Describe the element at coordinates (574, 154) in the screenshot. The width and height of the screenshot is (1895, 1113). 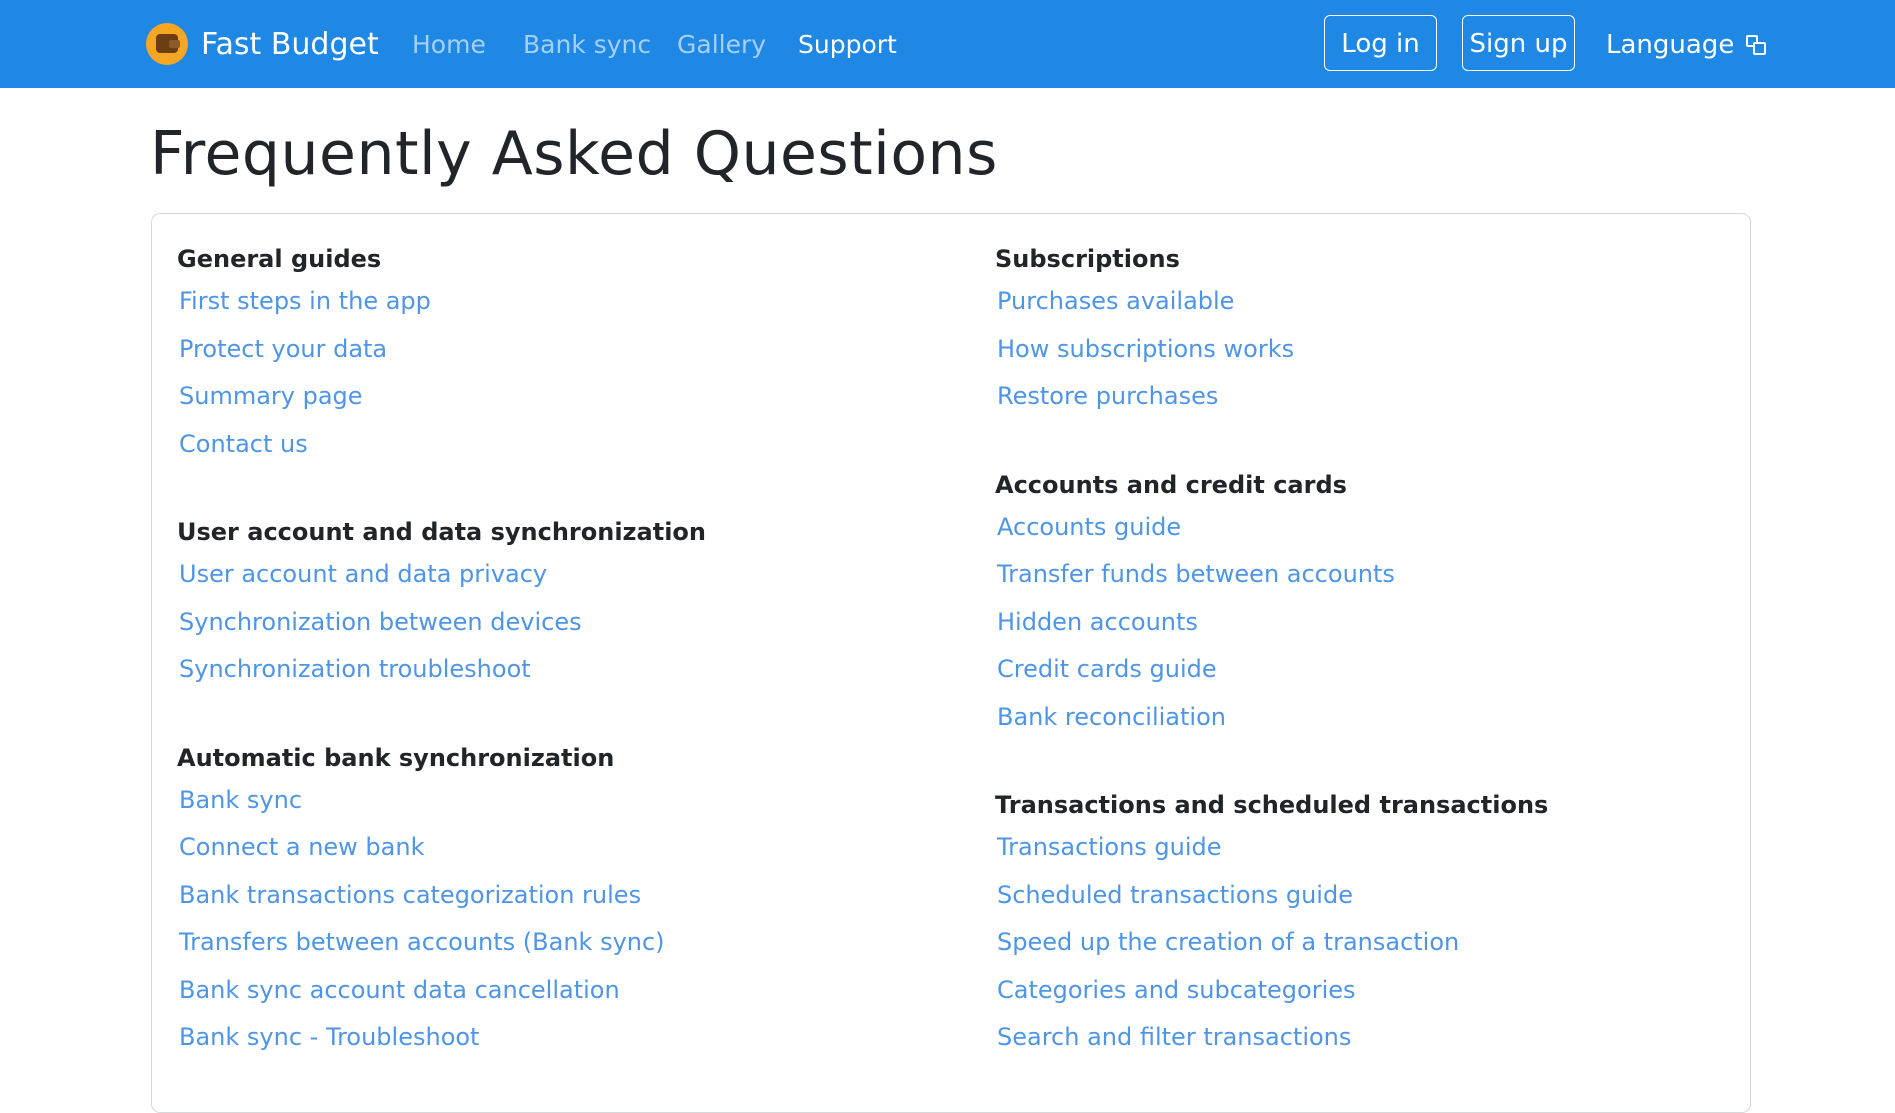
I see `page-title: Frequently Asked Questions` at that location.